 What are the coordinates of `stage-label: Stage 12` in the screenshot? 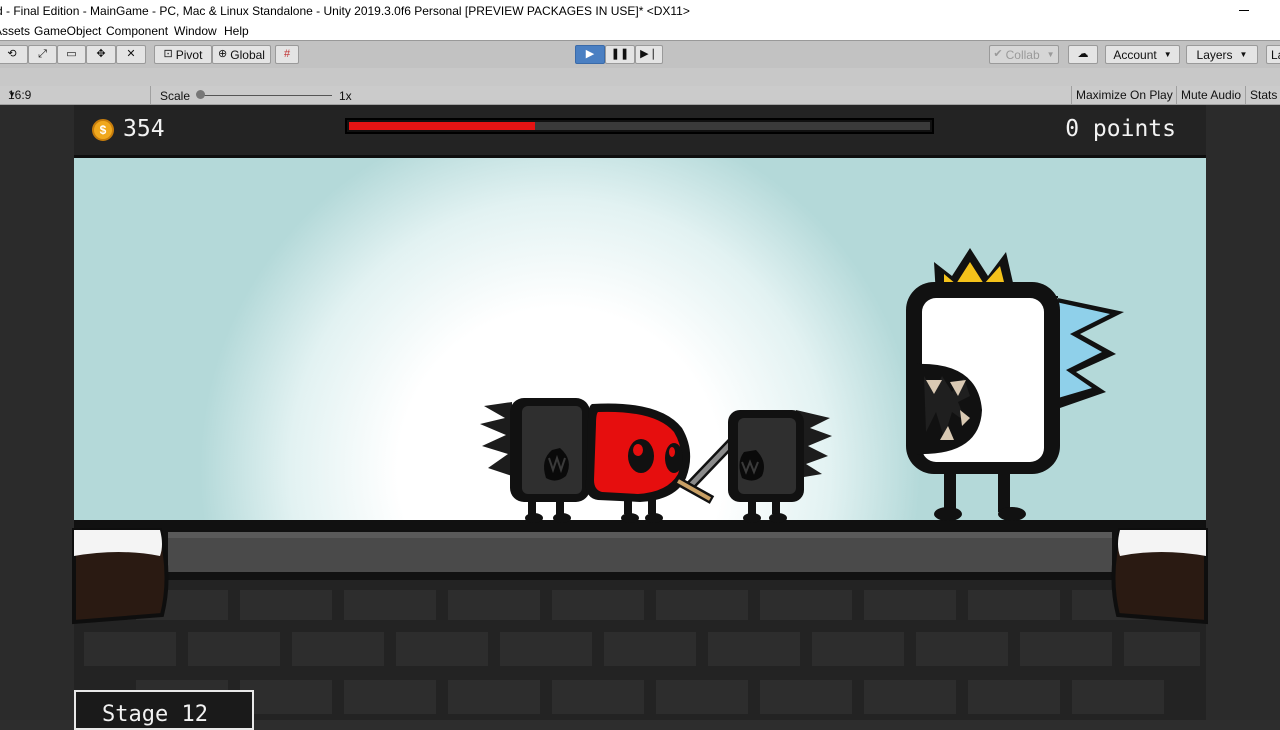 It's located at (155, 714).